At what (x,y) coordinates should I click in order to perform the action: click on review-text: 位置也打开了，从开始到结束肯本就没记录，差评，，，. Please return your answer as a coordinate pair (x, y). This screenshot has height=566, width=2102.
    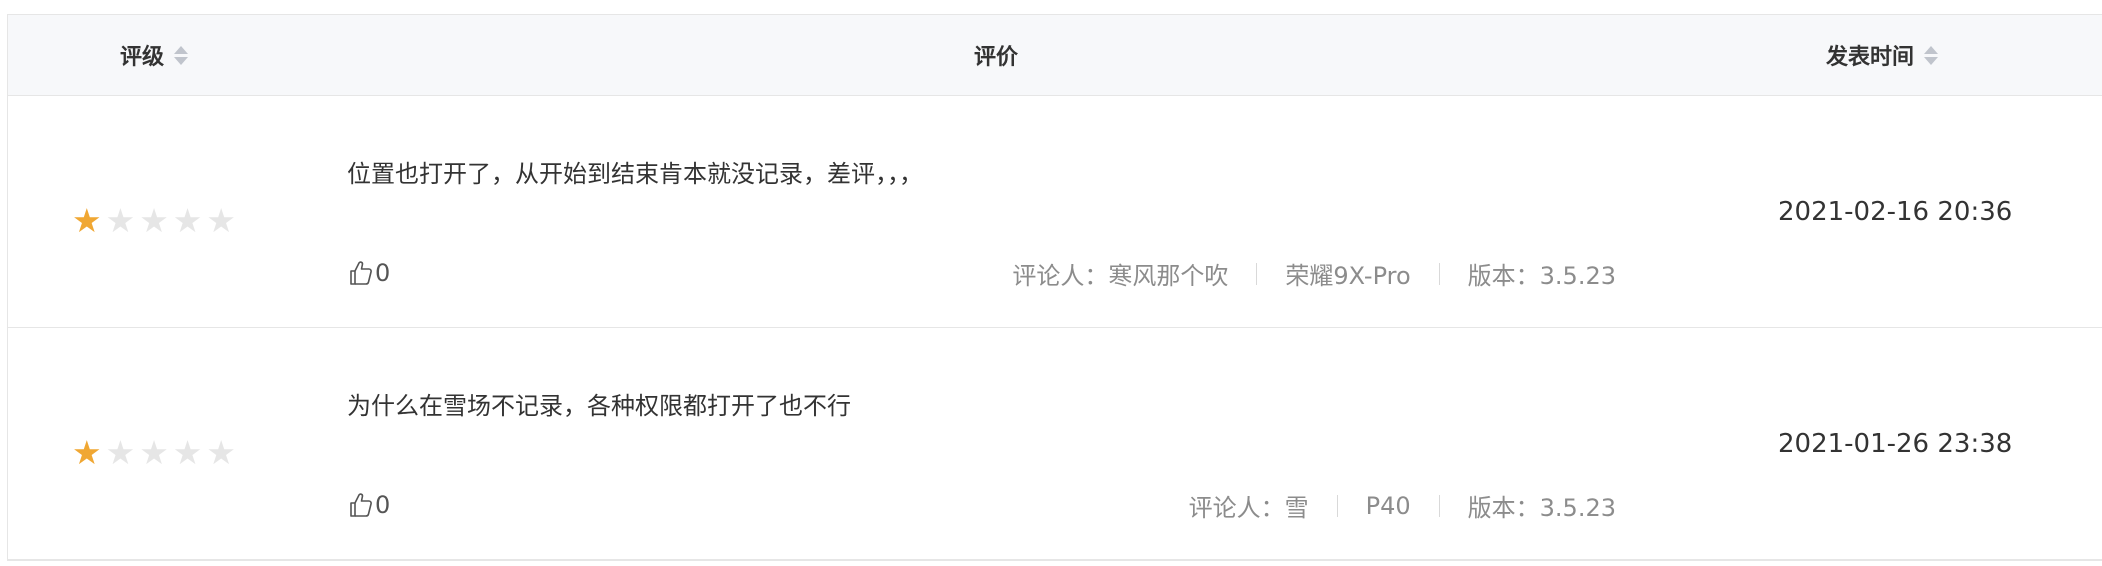
    Looking at the image, I should click on (635, 174).